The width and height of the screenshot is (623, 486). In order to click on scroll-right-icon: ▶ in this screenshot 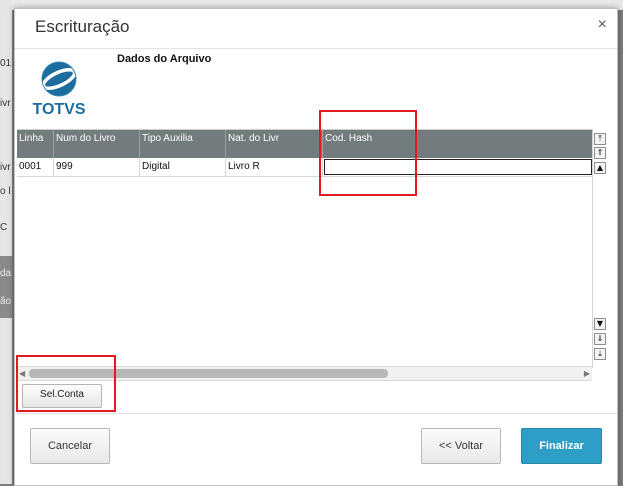, I will do `click(587, 373)`.